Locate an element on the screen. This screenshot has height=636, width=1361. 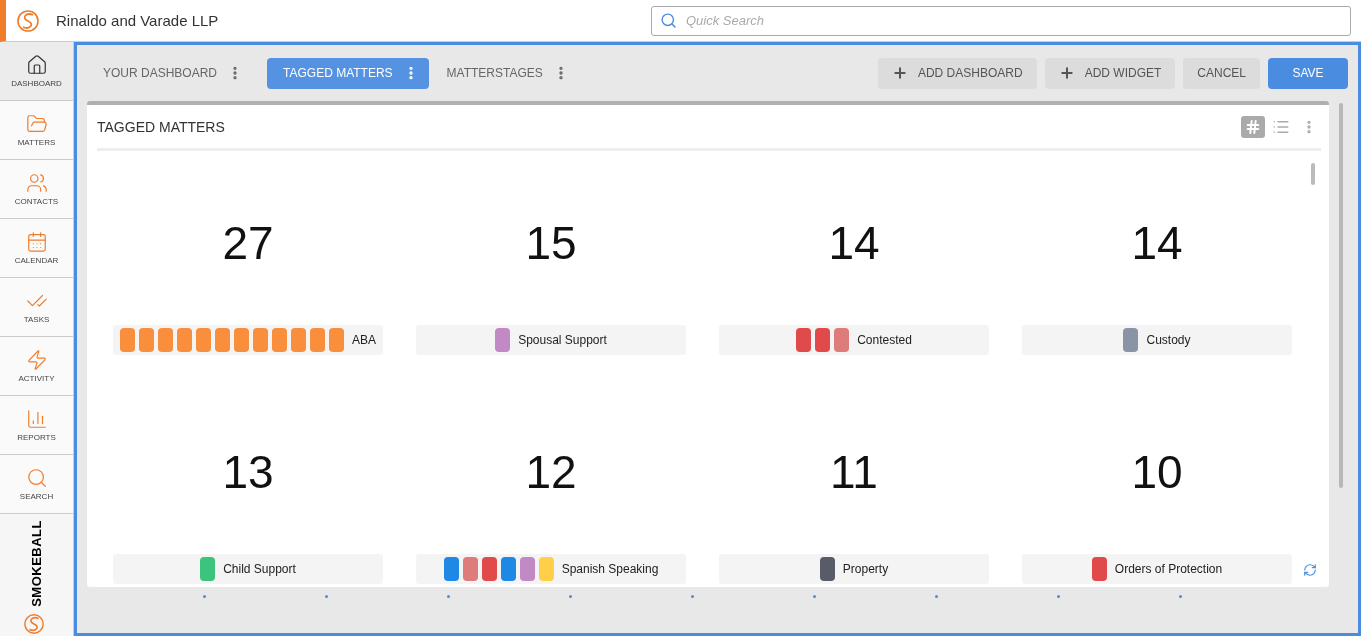
home-icon is located at coordinates (36, 65).